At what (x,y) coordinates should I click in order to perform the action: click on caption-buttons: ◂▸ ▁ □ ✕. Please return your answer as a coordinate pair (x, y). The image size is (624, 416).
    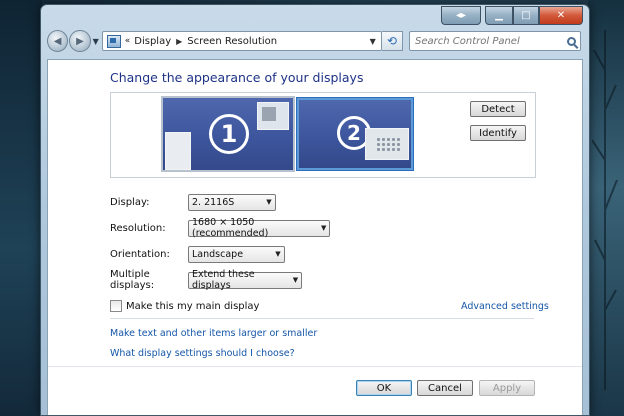
    Looking at the image, I should click on (512, 15).